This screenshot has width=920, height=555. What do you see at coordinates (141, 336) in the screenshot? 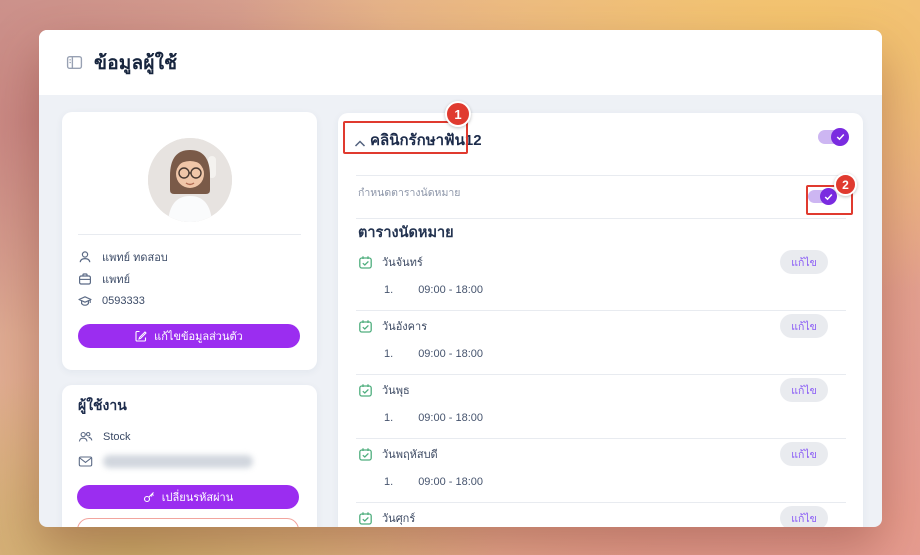
I see `edit-pencil-icon` at bounding box center [141, 336].